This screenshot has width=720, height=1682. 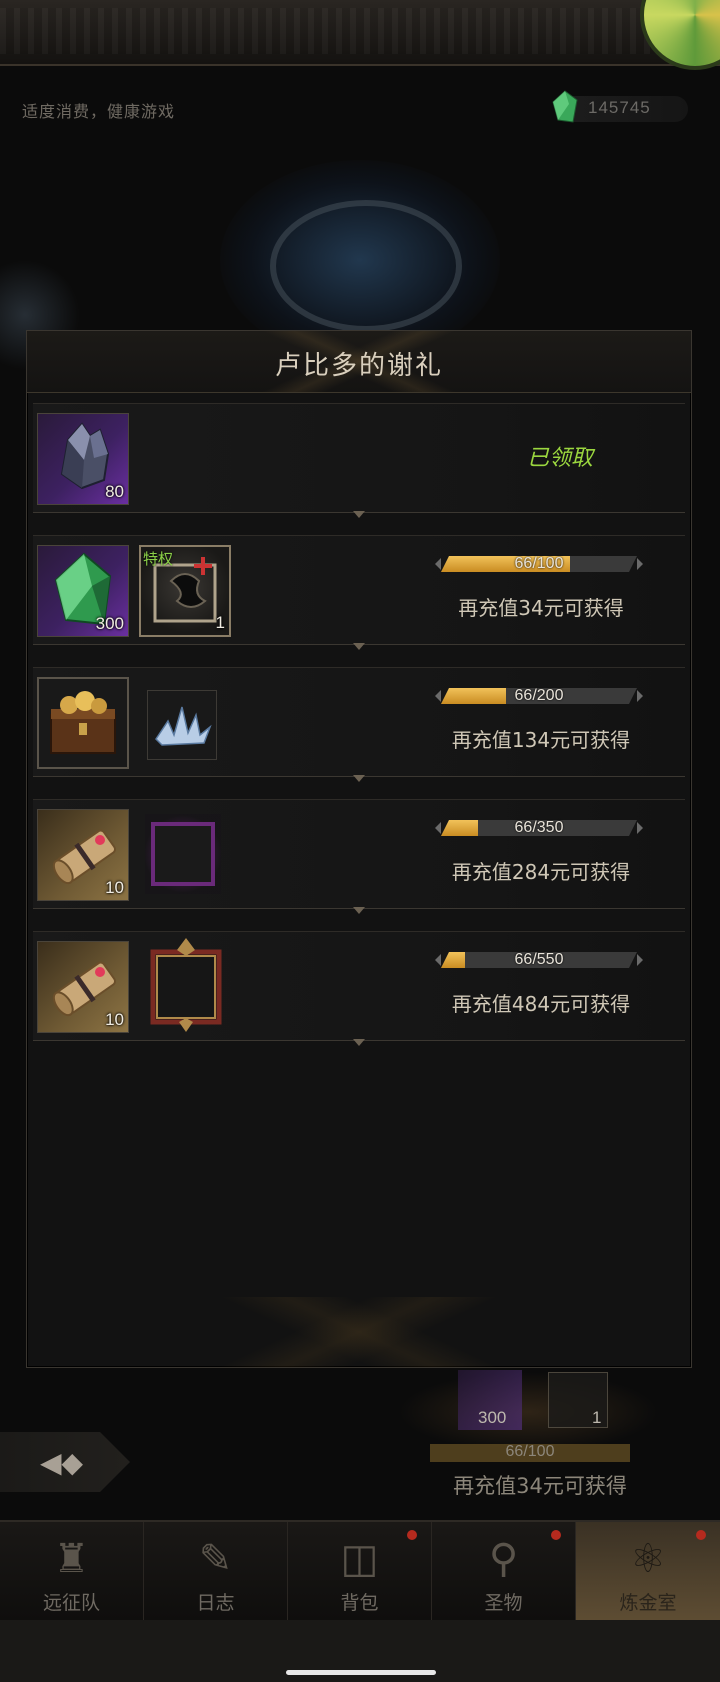 I want to click on item-quantity: 80, so click(x=114, y=491).